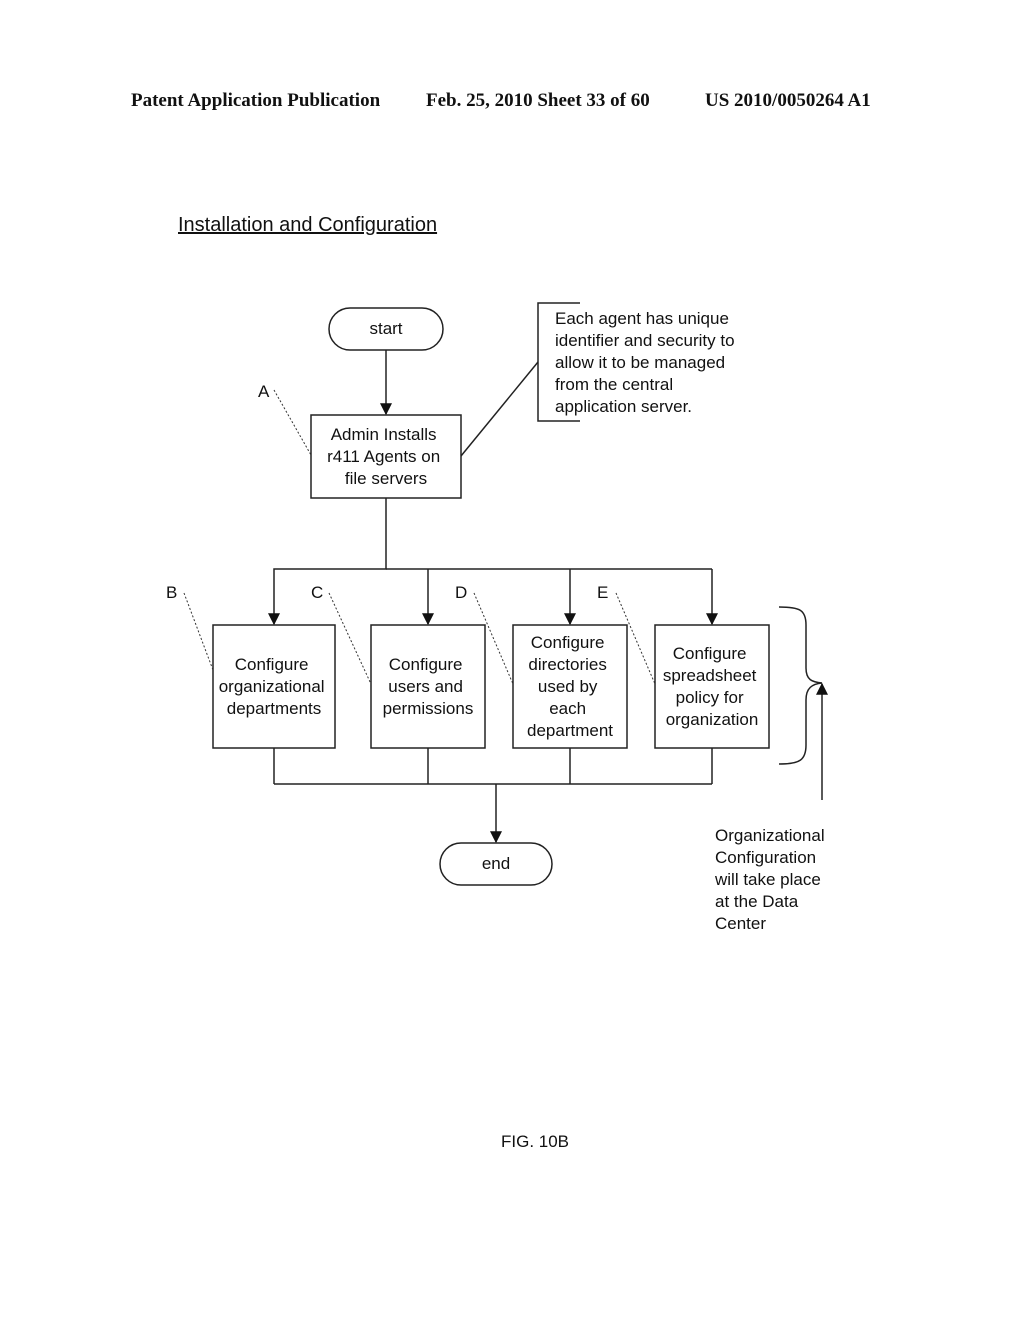 This screenshot has width=1024, height=1320. Describe the element at coordinates (602, 592) in the screenshot. I see `label-e: E` at that location.